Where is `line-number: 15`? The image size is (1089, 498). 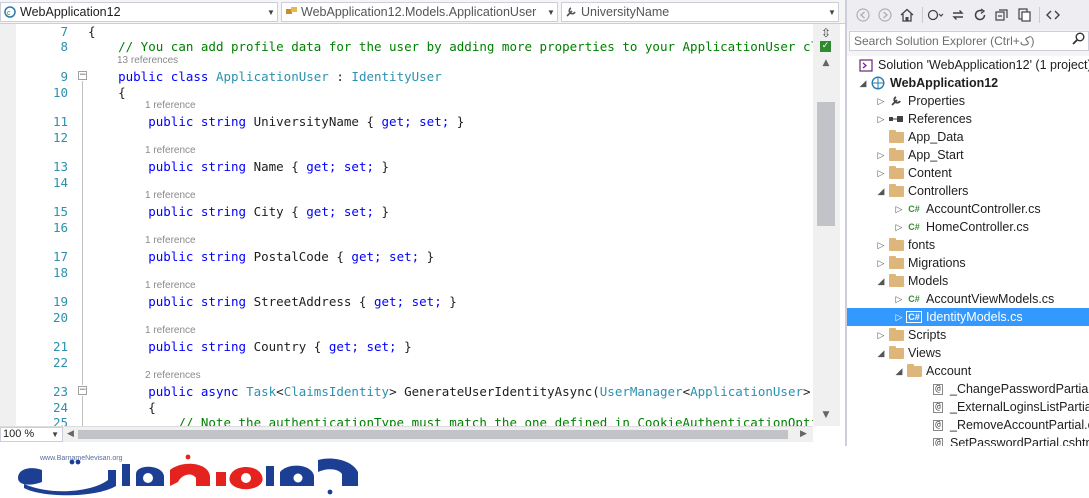 line-number: 15 is located at coordinates (60, 211).